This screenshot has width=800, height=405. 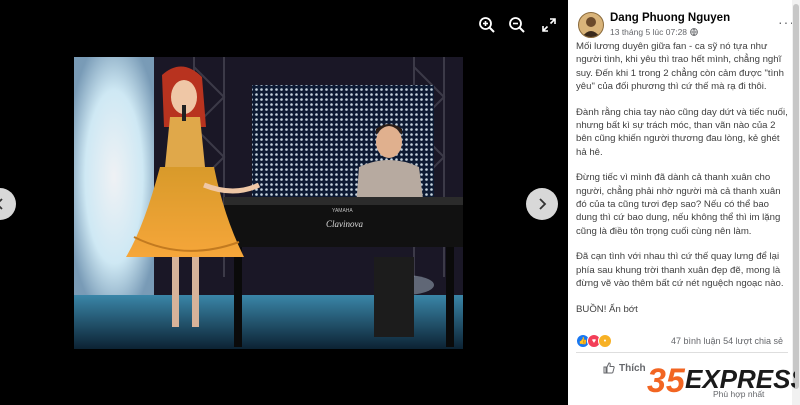 What do you see at coordinates (632, 368) in the screenshot?
I see `like-label: Thích` at bounding box center [632, 368].